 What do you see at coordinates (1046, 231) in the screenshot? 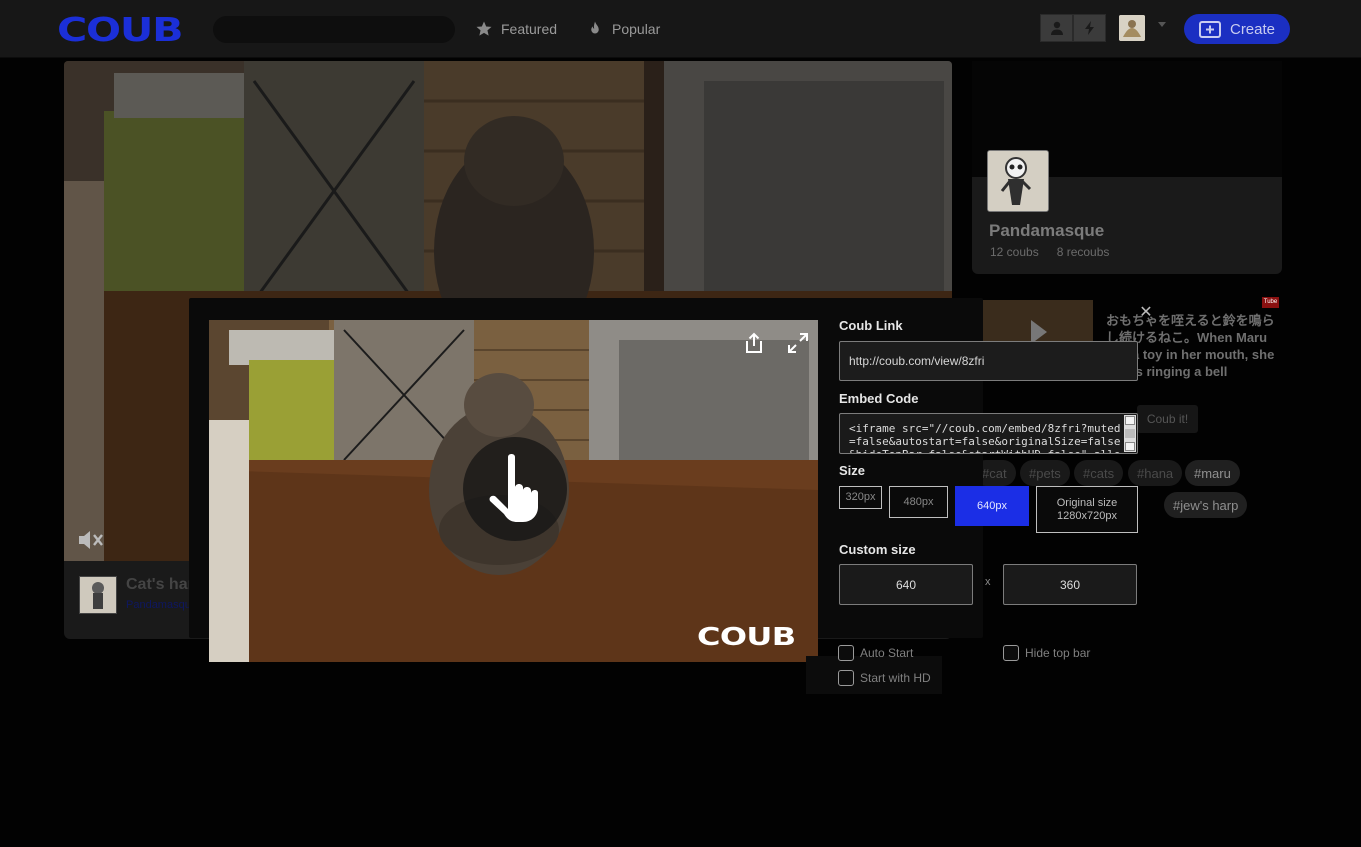
I see `channel-name: Pandamasque` at bounding box center [1046, 231].